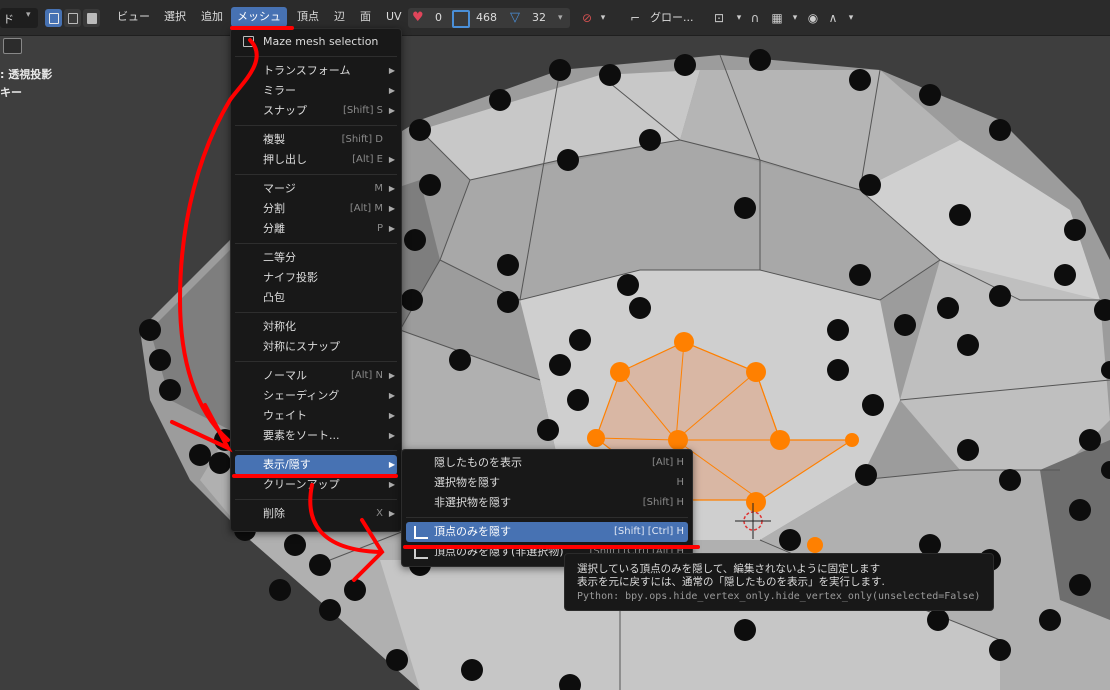 Image resolution: width=1110 pixels, height=690 pixels. I want to click on menu-item-hide-selected: 選択物を隠す H, so click(547, 483).